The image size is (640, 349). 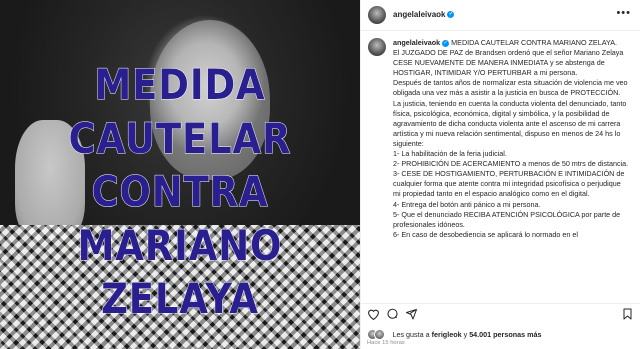 What do you see at coordinates (450, 154) in the screenshot?
I see `caption-paragraph: 1- La habilitación de la feria judicial.` at bounding box center [450, 154].